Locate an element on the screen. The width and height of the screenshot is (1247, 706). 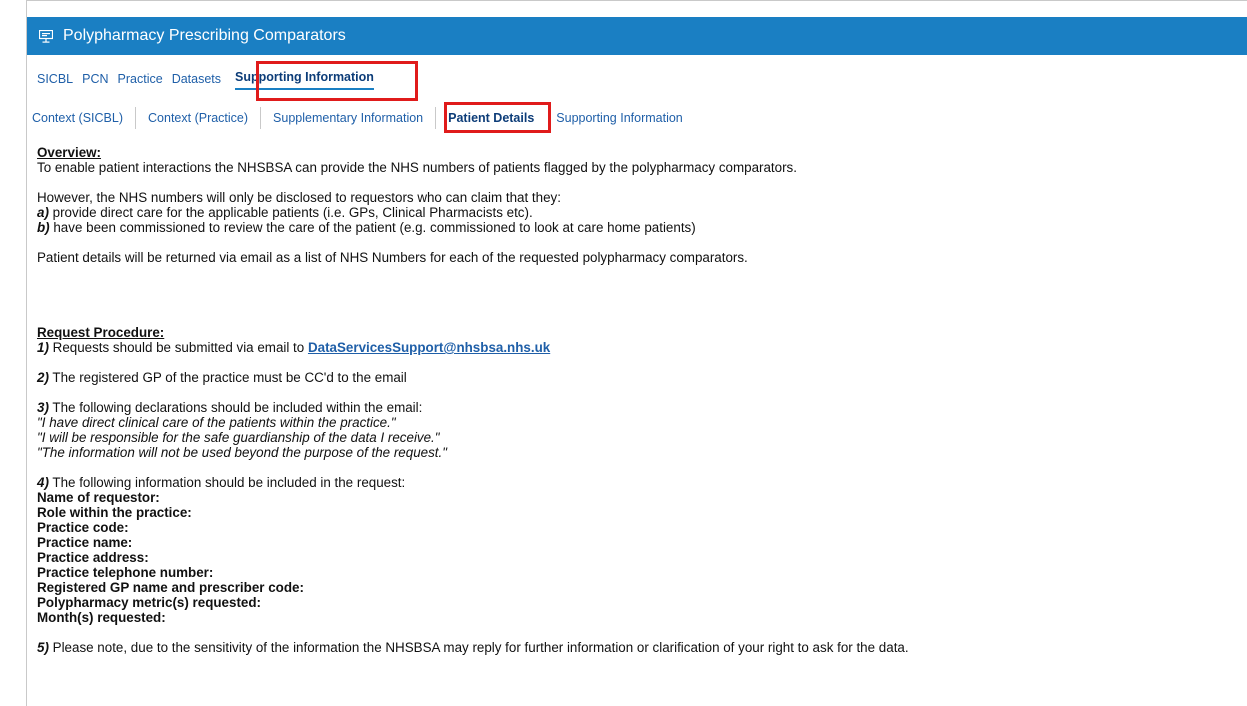
subtab-supplementary-information: Supplementary Information is located at coordinates (349, 118).